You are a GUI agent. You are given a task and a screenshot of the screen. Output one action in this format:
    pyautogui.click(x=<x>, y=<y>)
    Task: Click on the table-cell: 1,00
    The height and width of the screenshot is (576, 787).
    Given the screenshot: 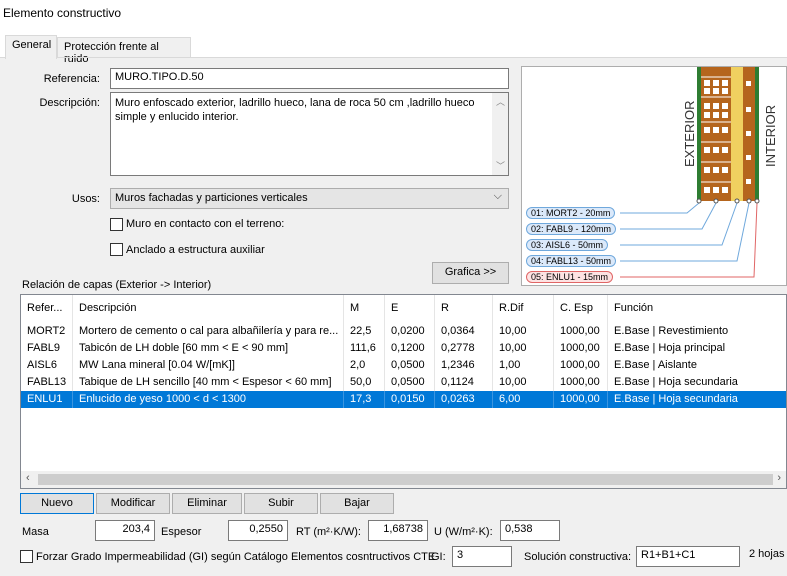 What is the action you would take?
    pyautogui.click(x=523, y=365)
    